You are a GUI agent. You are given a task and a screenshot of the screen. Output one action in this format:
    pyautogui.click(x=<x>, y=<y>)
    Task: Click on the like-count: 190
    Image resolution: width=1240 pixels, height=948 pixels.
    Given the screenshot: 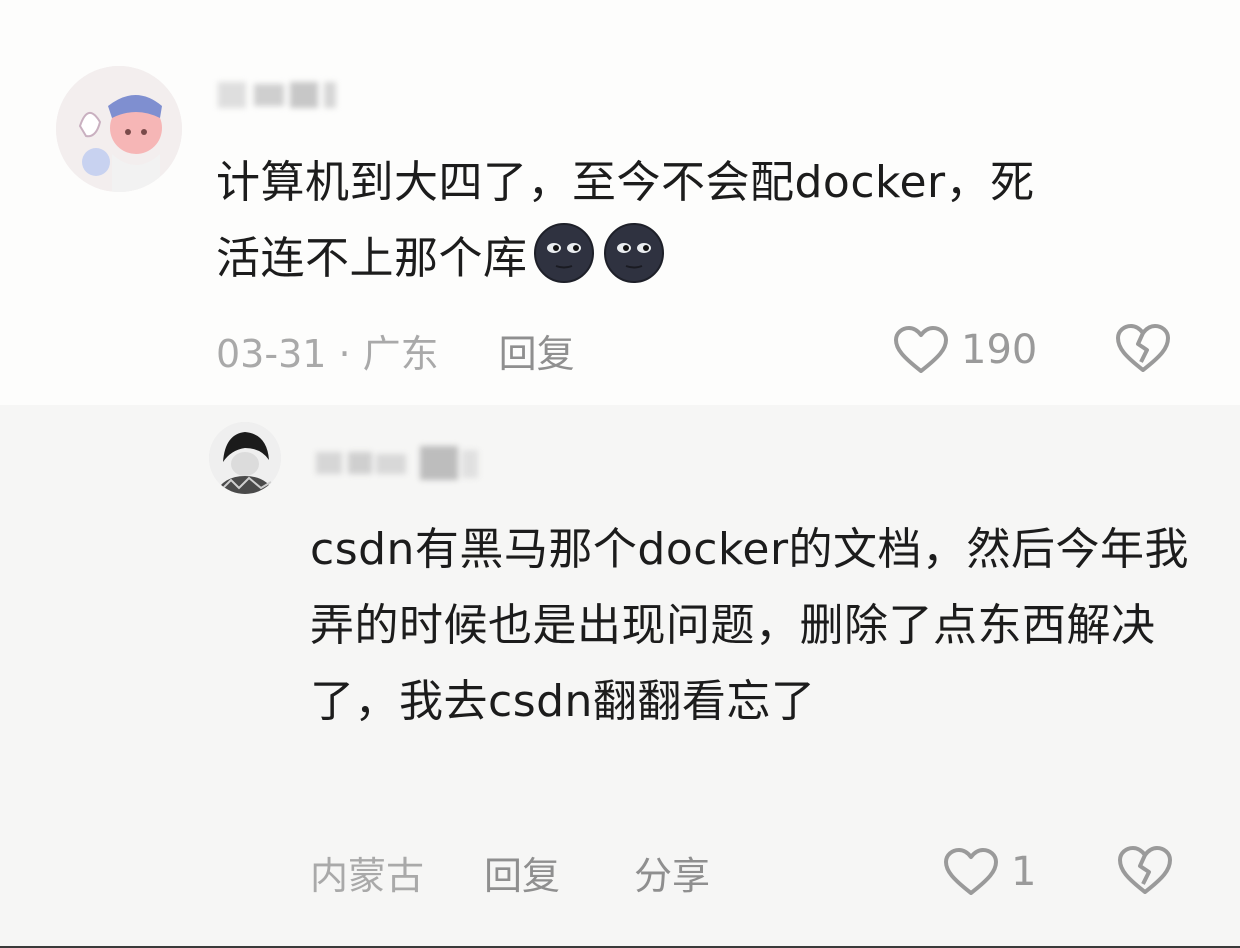 What is the action you would take?
    pyautogui.click(x=999, y=350)
    